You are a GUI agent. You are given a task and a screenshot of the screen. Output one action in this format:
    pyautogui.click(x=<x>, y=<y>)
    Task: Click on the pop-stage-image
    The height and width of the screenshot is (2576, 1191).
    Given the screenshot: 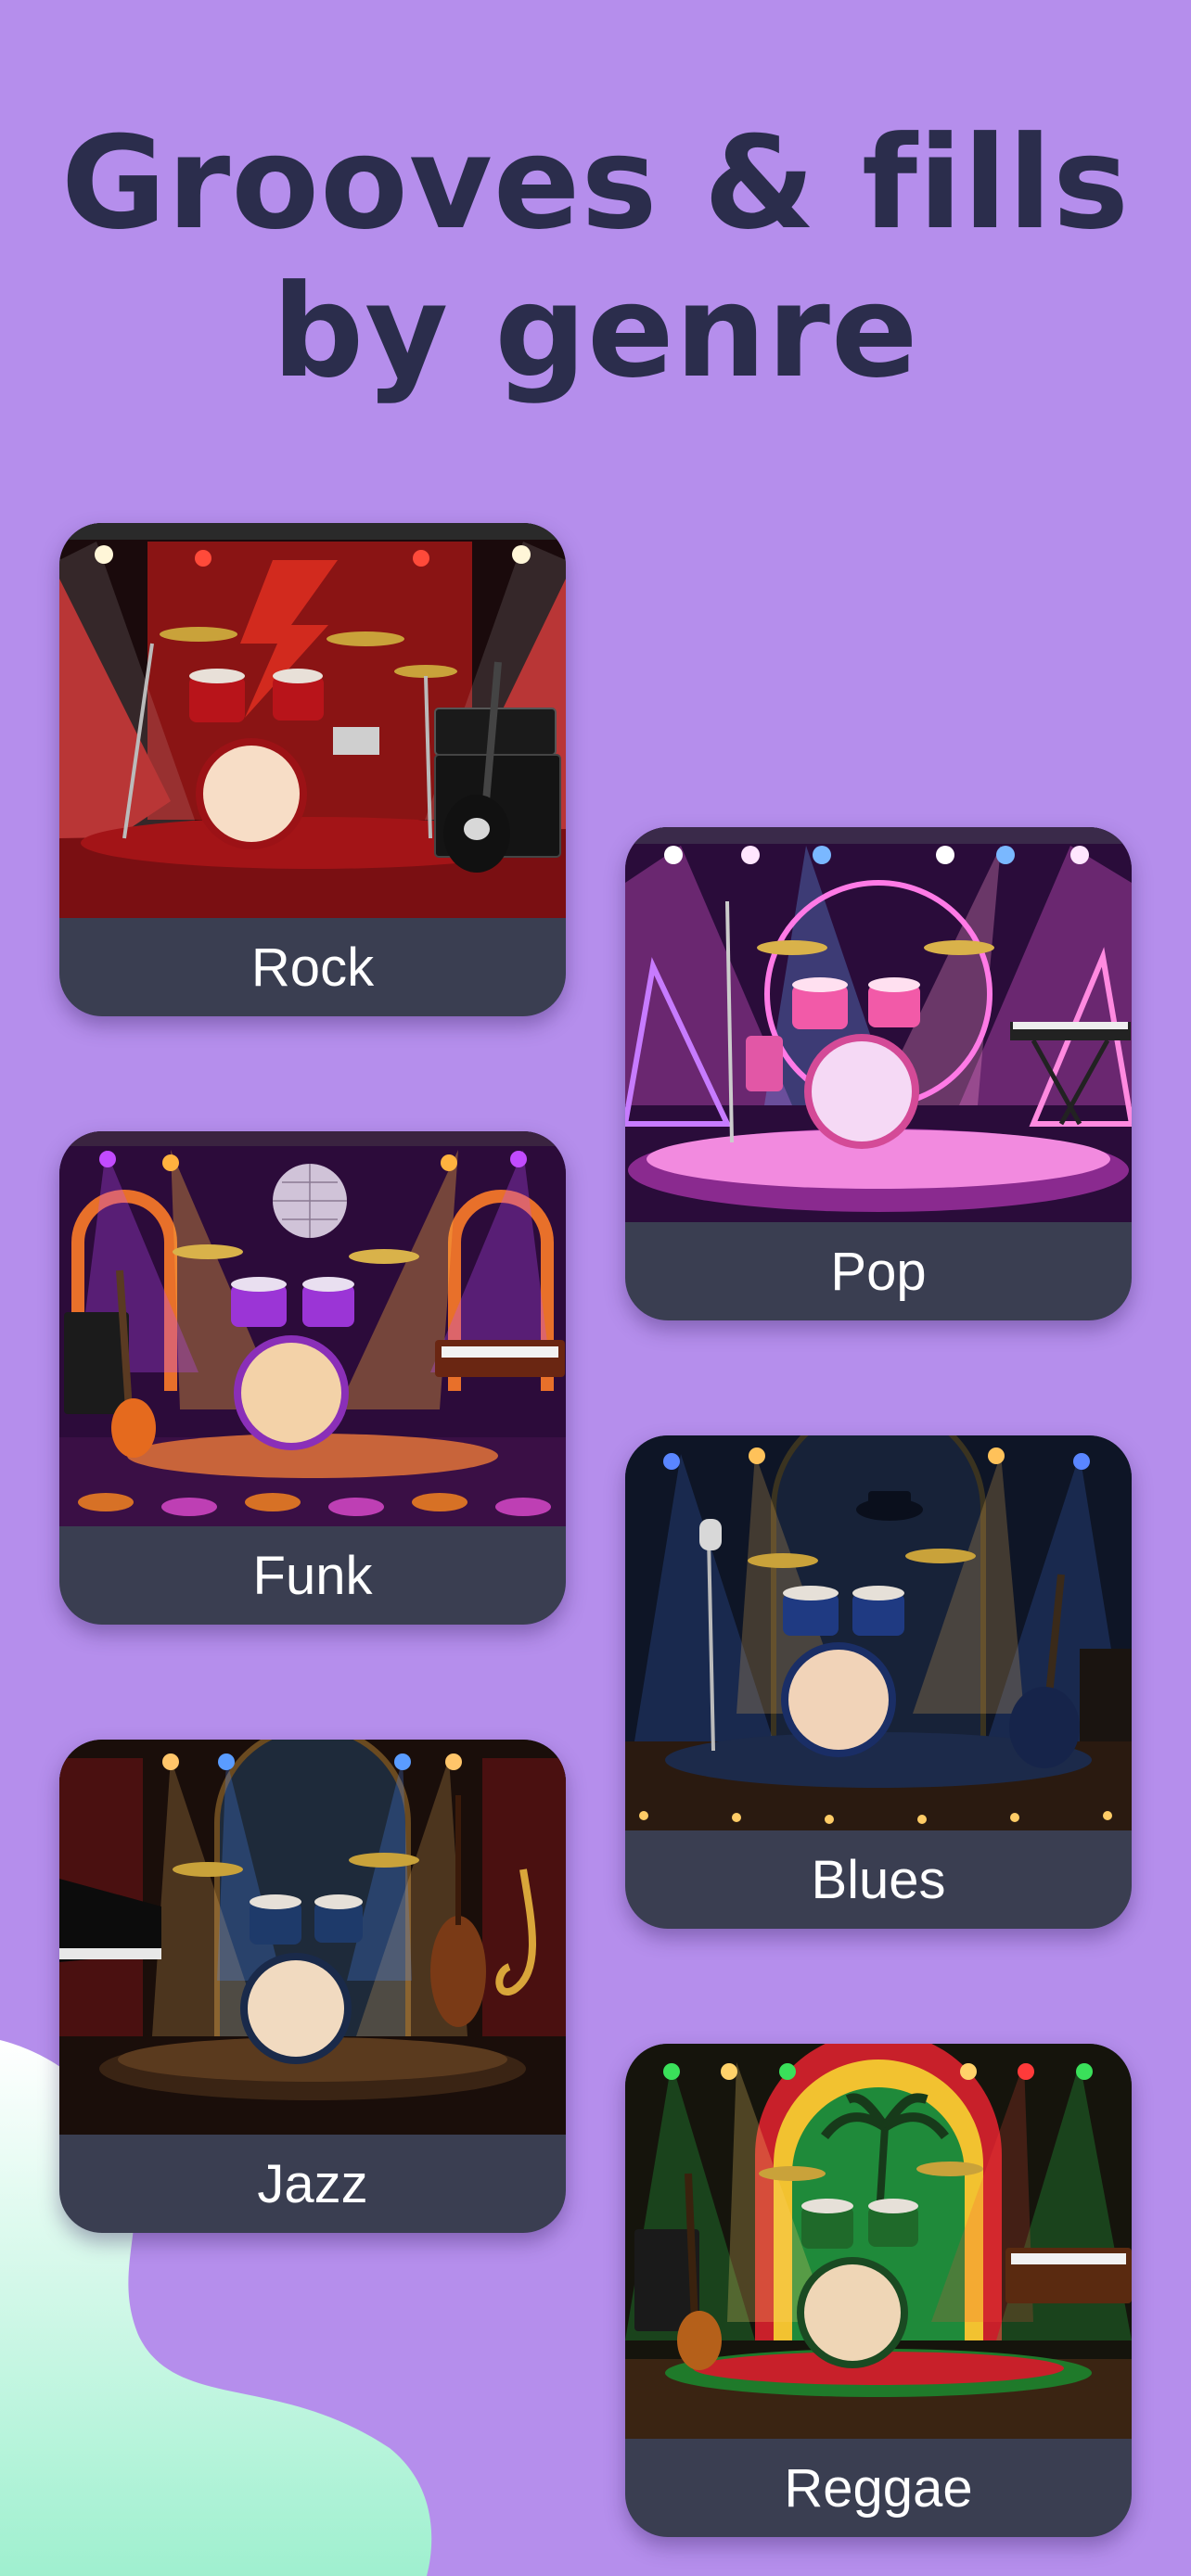 What is the action you would take?
    pyautogui.click(x=879, y=1024)
    